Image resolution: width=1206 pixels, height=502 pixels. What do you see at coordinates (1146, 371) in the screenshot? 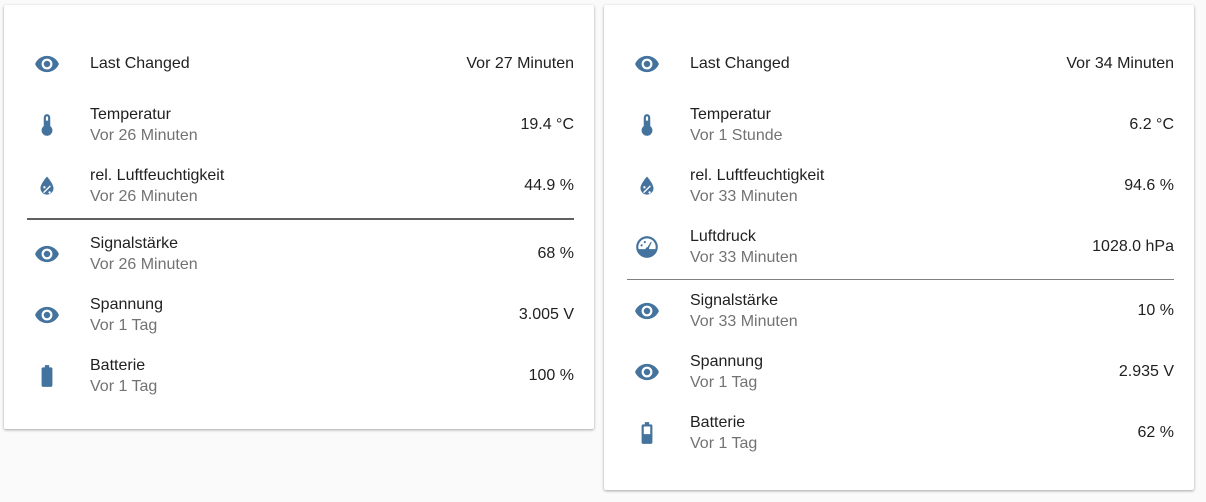
I see `entity-state: 2.935 V` at bounding box center [1146, 371].